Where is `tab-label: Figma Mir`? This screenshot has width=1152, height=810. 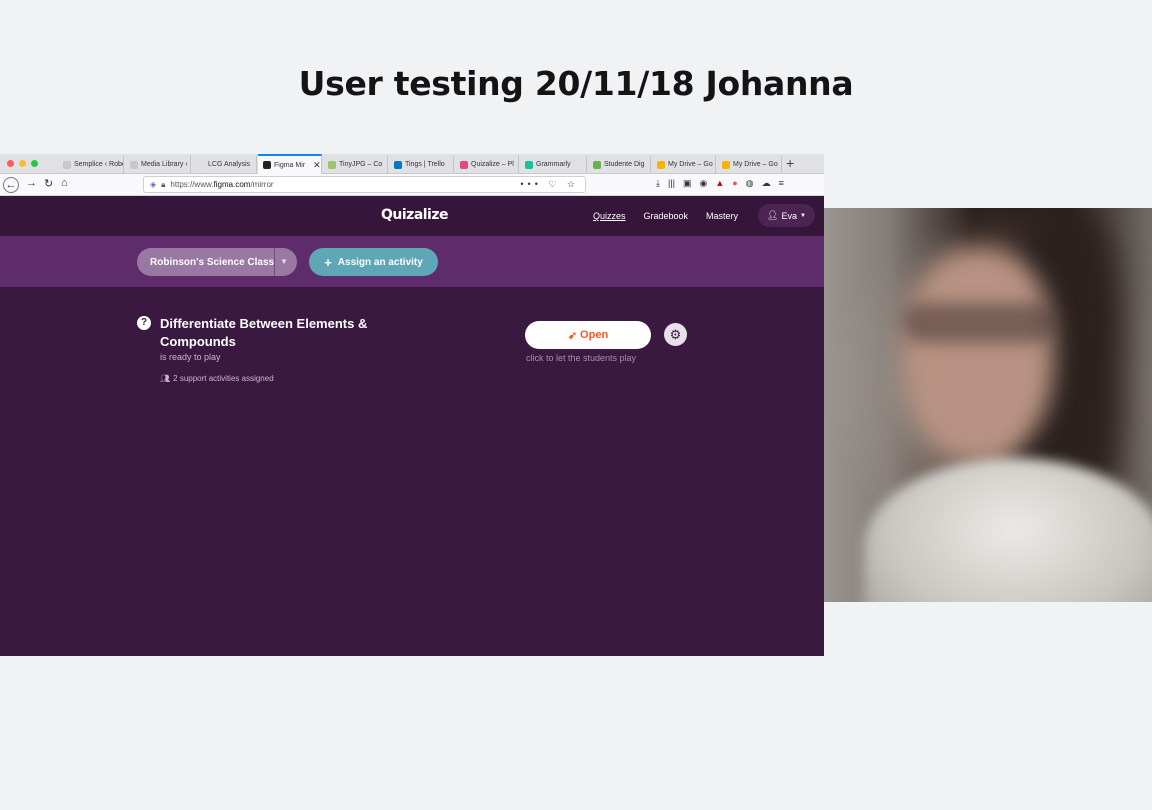 tab-label: Figma Mir is located at coordinates (290, 165).